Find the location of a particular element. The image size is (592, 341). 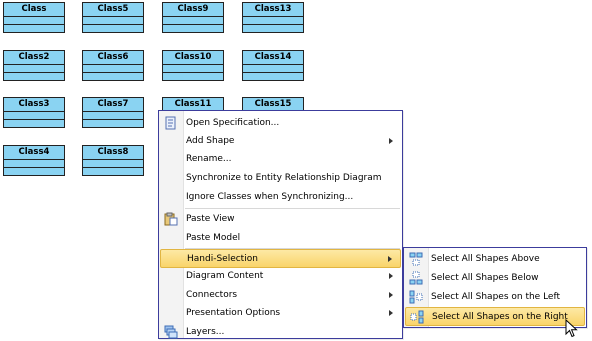

menu-item-connectors: Connectors is located at coordinates (280, 295).